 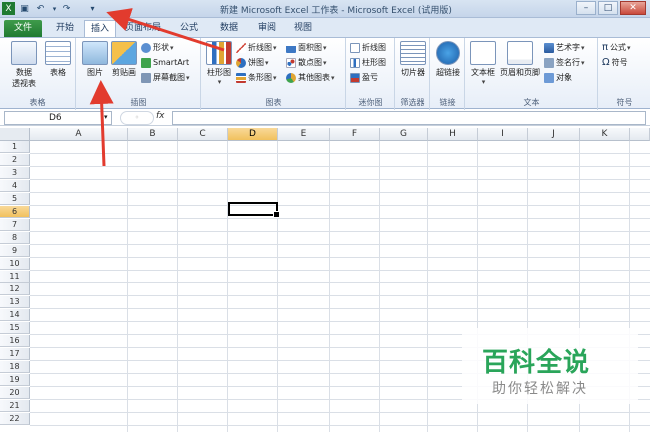 I want to click on arrow-to-picture-button, so click(x=101, y=123).